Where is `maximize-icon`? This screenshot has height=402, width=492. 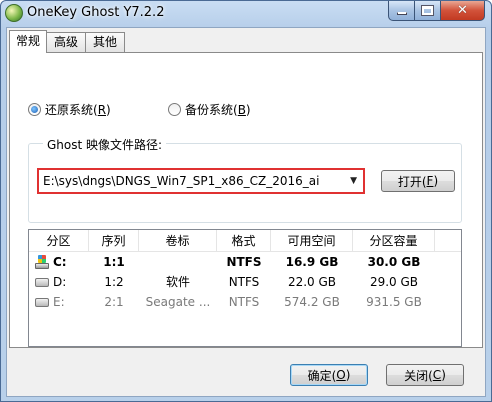 maximize-icon is located at coordinates (427, 10).